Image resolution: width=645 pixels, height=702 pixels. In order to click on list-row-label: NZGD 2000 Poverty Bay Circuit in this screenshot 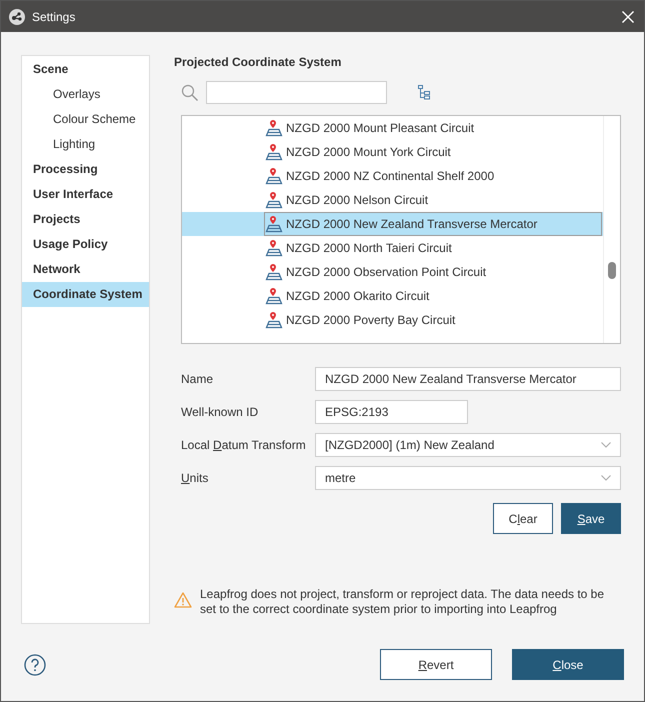, I will do `click(371, 320)`.